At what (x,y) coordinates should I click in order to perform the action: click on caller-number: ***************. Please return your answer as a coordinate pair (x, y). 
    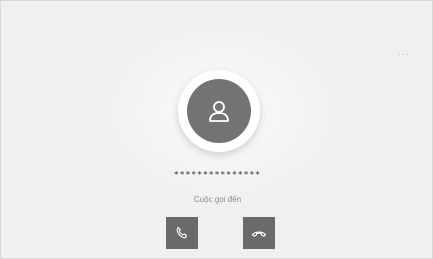
    Looking at the image, I should click on (217, 174).